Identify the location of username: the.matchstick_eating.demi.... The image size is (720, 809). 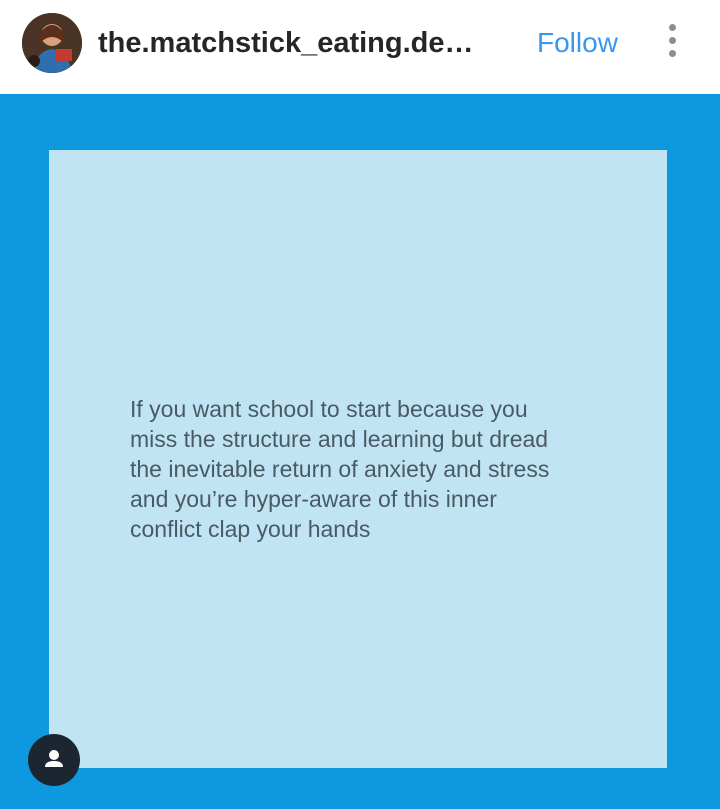
(288, 43).